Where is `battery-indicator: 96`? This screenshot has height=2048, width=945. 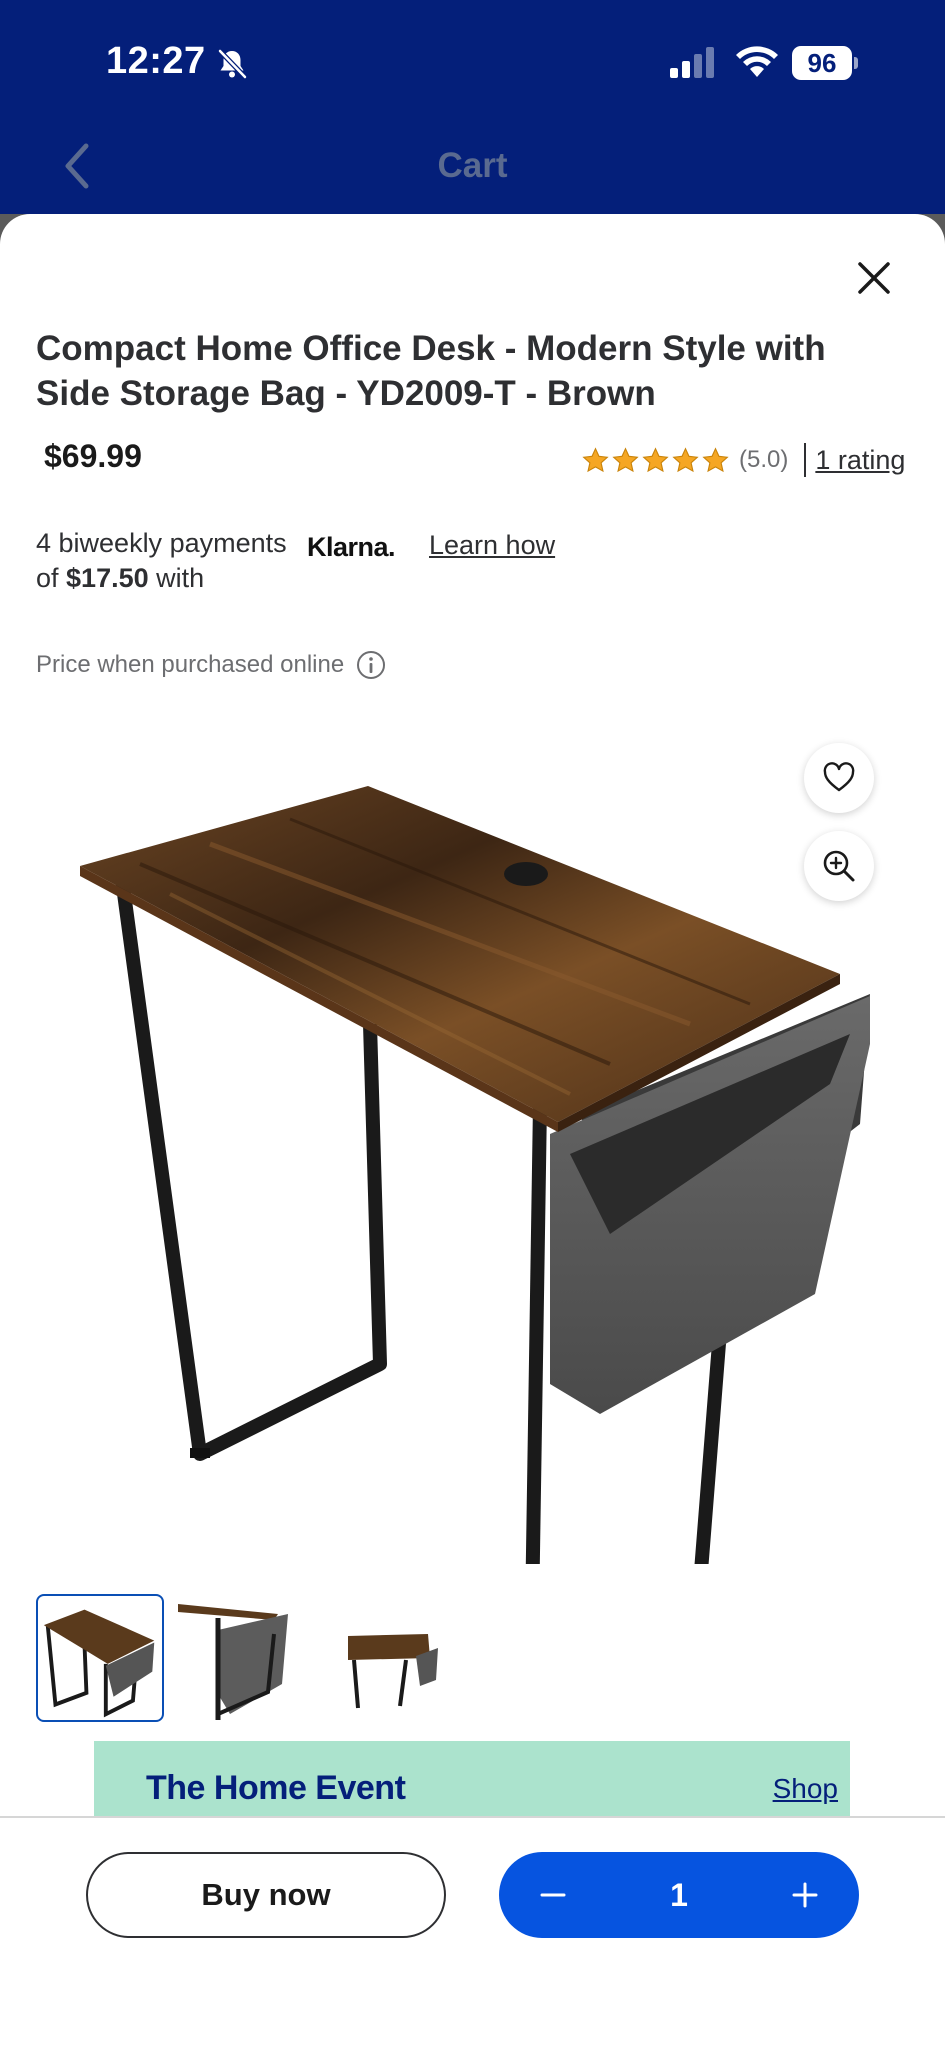 battery-indicator: 96 is located at coordinates (825, 63).